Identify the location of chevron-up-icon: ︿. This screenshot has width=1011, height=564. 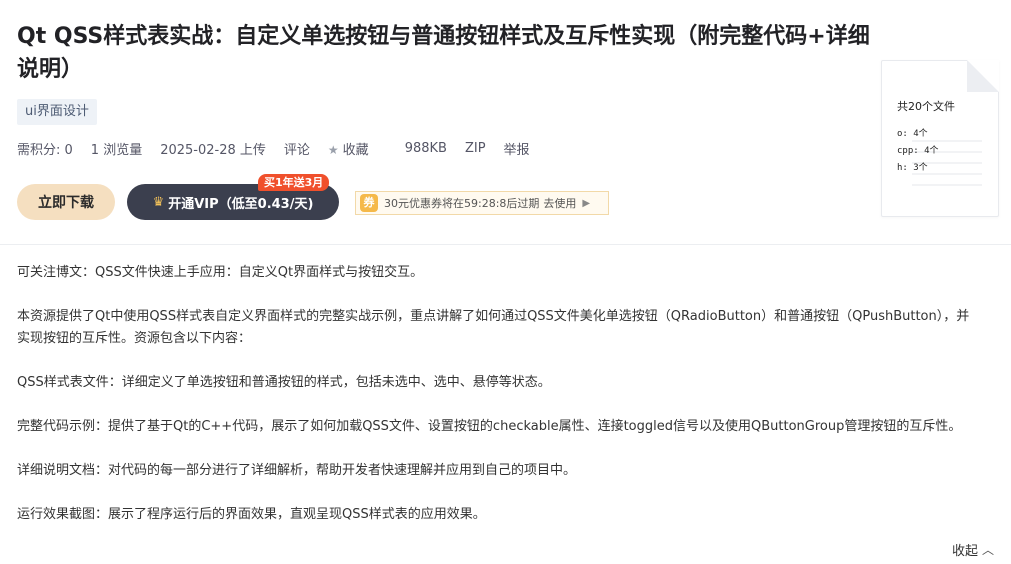
(988, 550).